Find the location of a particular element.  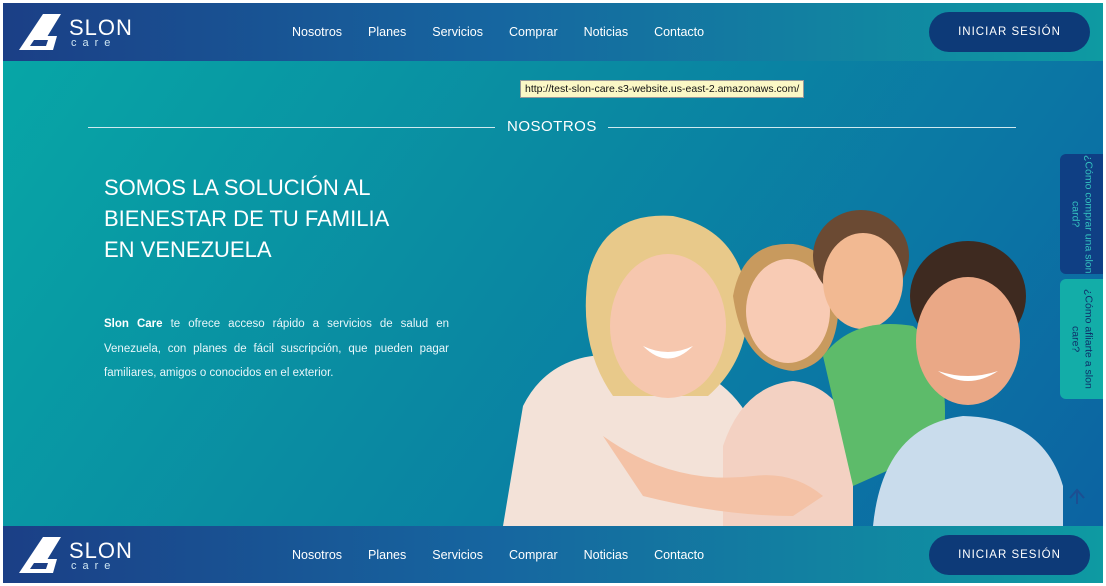

headline-line: BIENESTAR DE TU FAMILIA is located at coordinates (247, 218).